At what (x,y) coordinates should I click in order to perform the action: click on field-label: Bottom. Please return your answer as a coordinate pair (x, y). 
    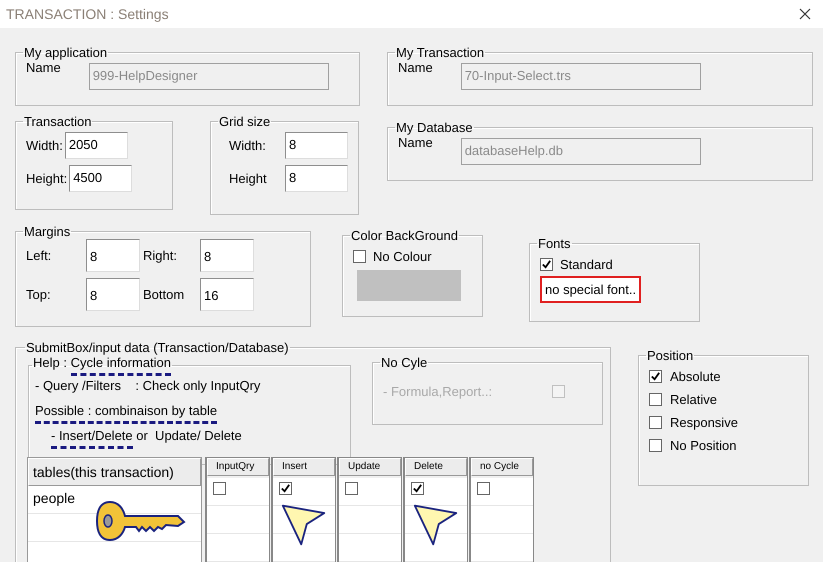
    Looking at the image, I should click on (164, 294).